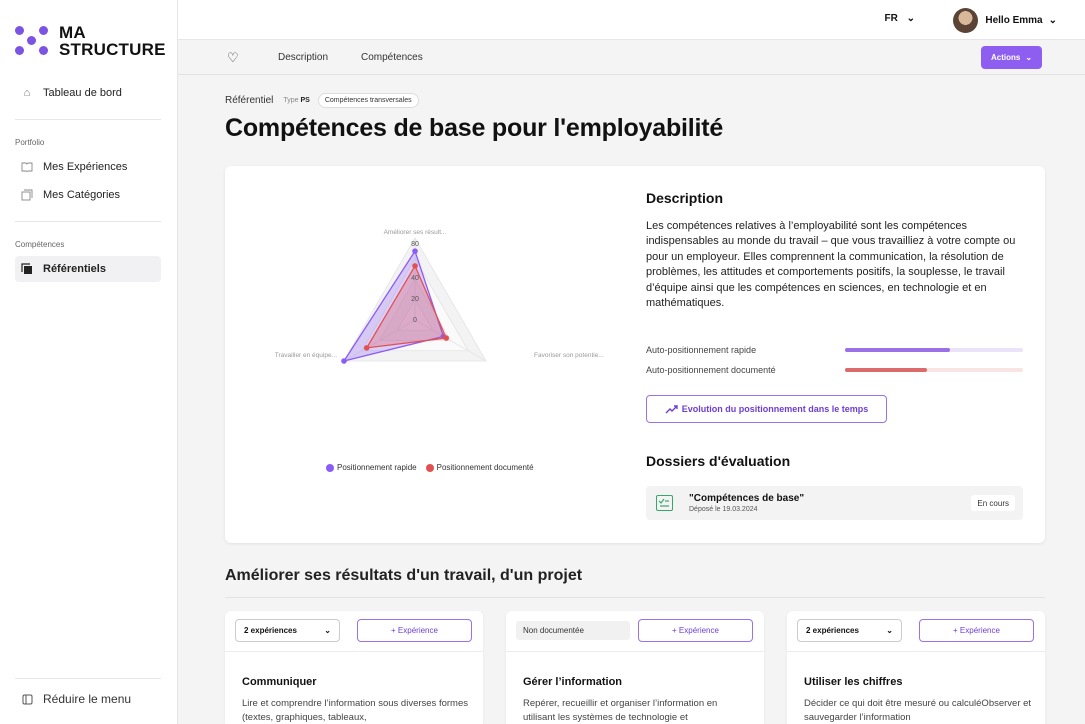 This screenshot has height=724, width=1085. I want to click on stack-icon, so click(27, 269).